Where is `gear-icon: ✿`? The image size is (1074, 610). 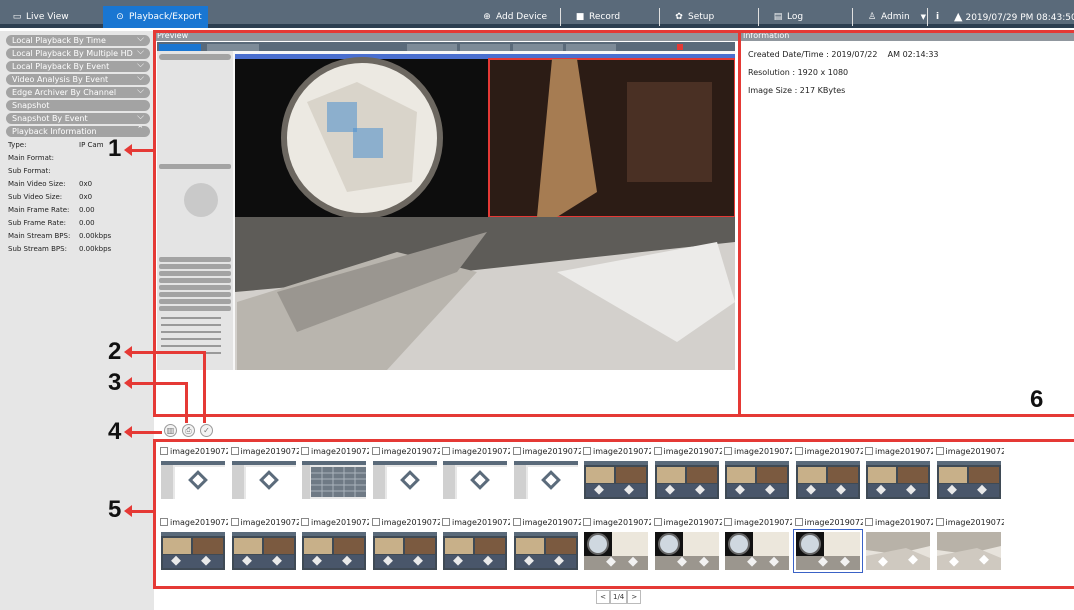
gear-icon: ✿ is located at coordinates (679, 17).